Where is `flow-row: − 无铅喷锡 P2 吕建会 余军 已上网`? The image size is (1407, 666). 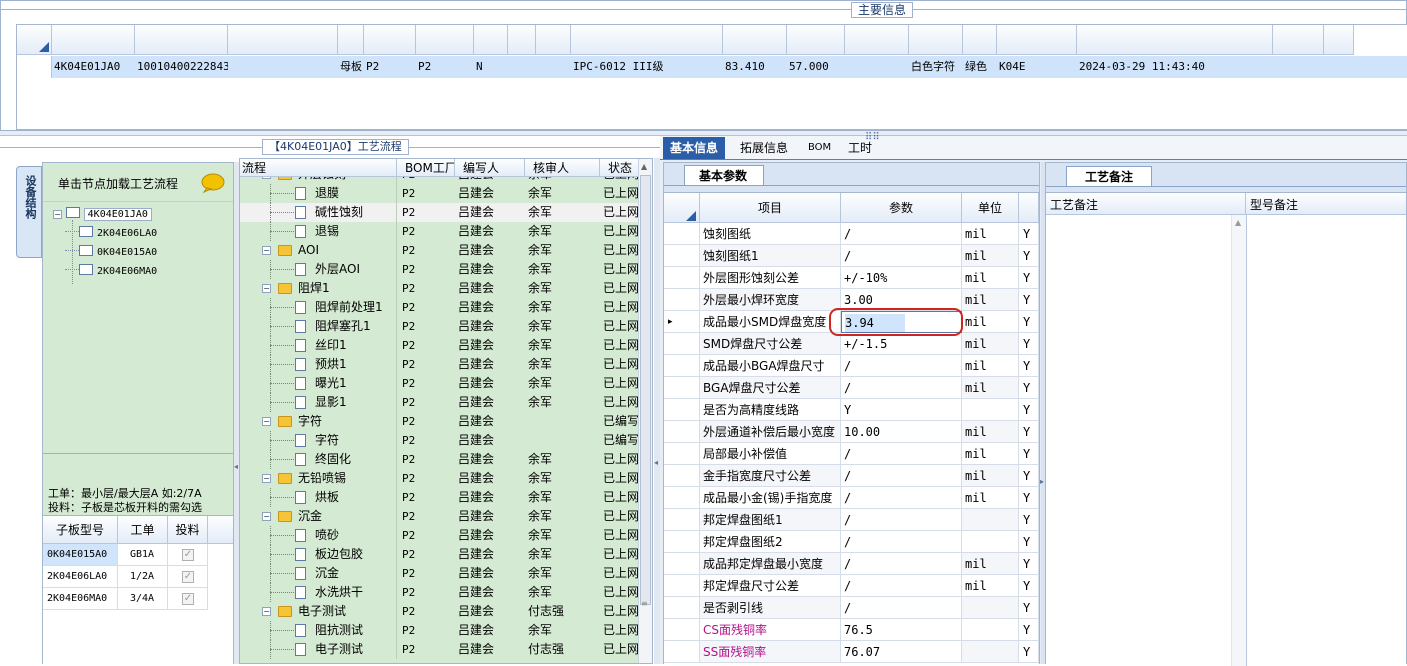 flow-row: − 无铅喷锡 P2 吕建会 余军 已上网 is located at coordinates (439, 478).